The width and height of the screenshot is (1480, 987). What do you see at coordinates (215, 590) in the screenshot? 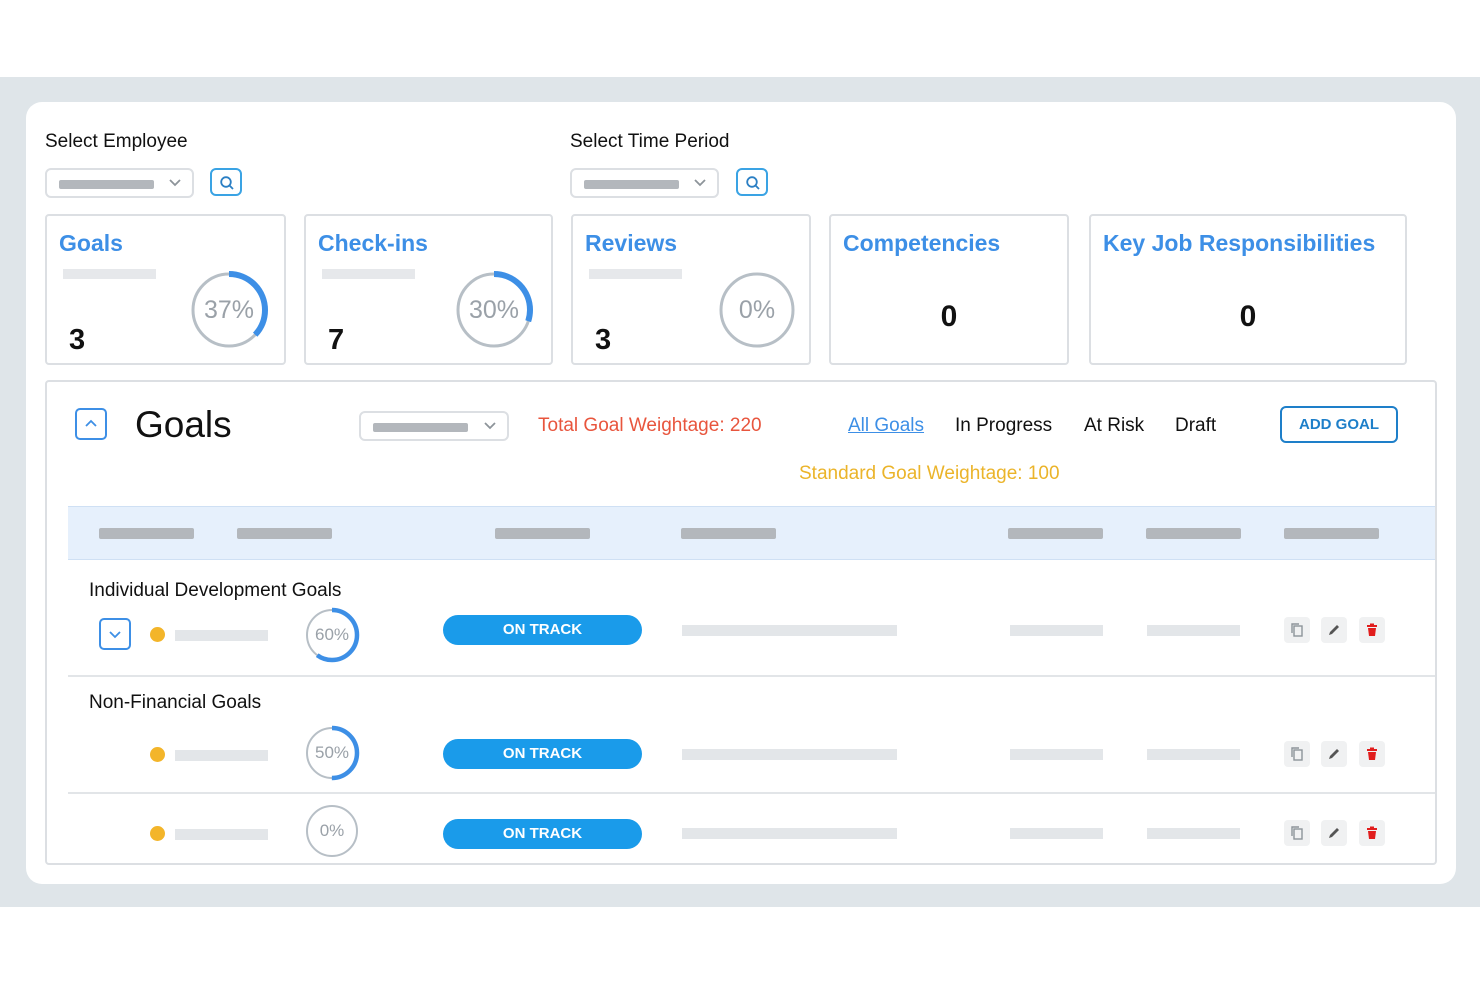
I see `goal-group-label: Individual Development Goals` at bounding box center [215, 590].